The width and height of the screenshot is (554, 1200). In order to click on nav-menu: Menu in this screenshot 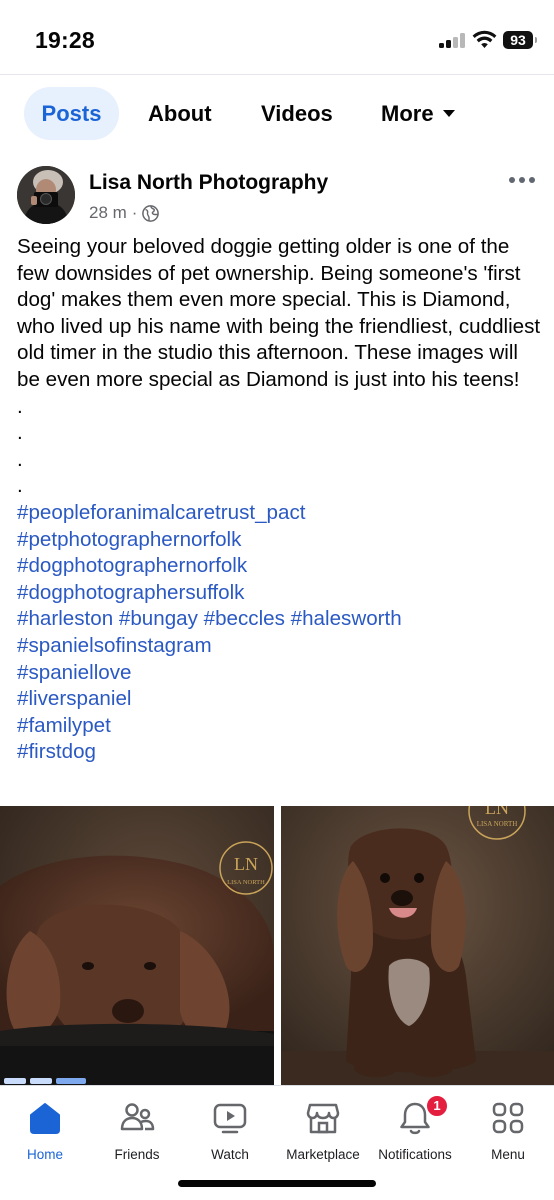, I will do `click(506, 1131)`.